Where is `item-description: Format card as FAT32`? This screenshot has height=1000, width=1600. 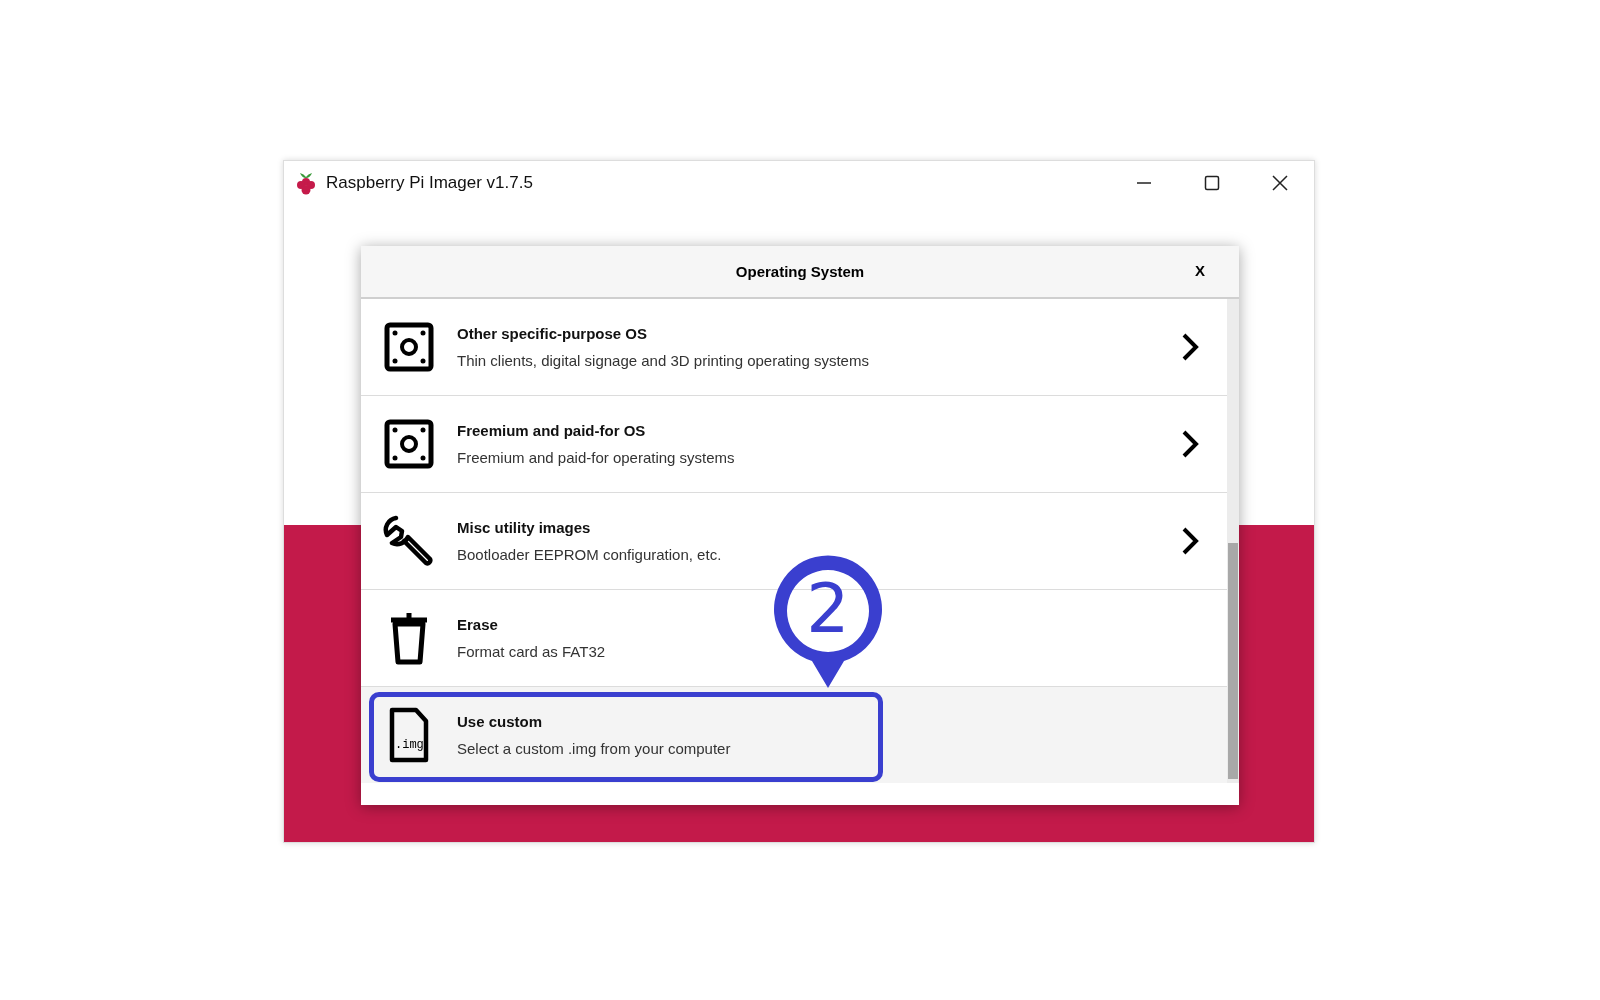
item-description: Format card as FAT32 is located at coordinates (531, 651).